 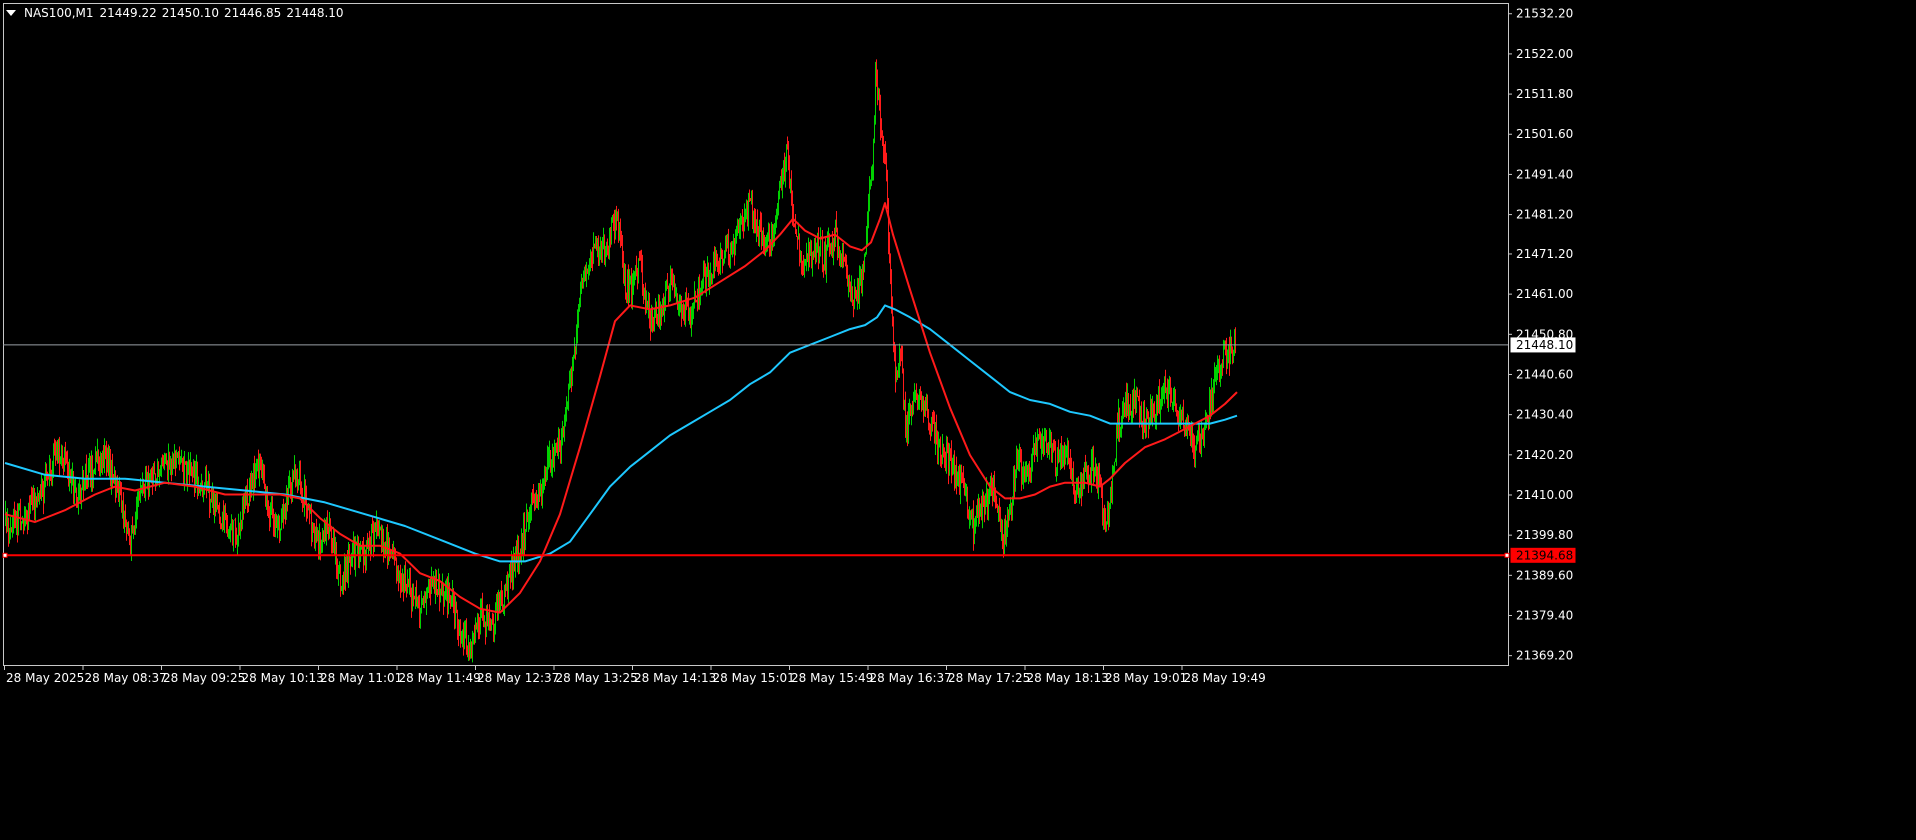 What do you see at coordinates (283, 678) in the screenshot?
I see `time-tick-label: 28 May 10:13` at bounding box center [283, 678].